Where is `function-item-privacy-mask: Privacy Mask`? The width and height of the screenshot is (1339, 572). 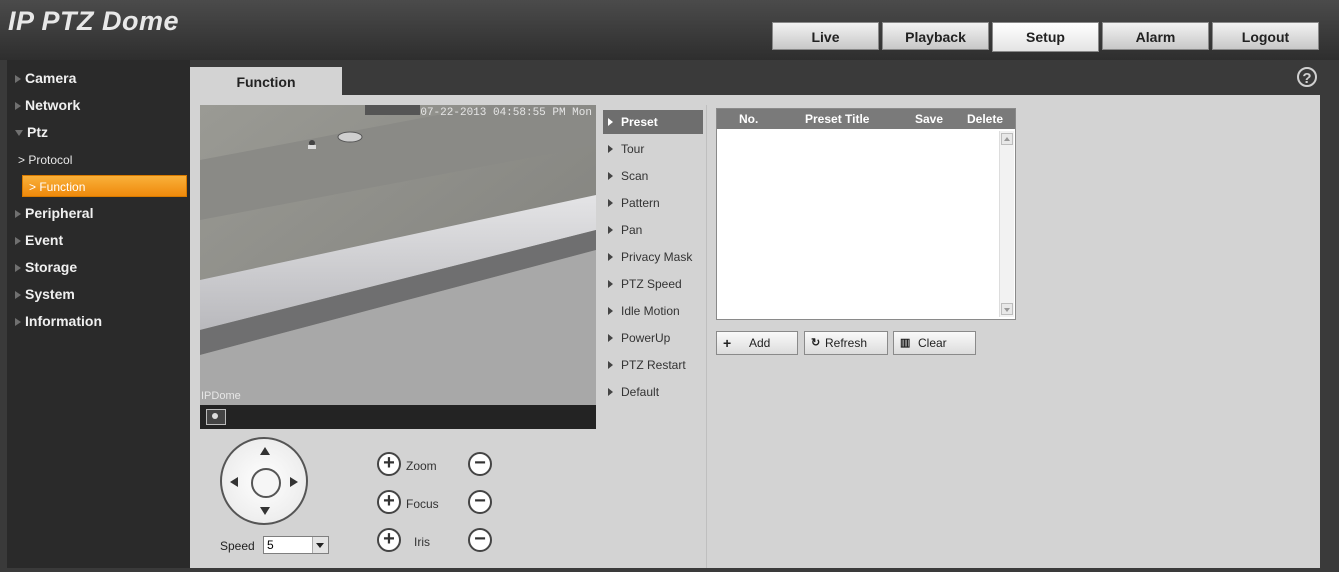
function-item-privacy-mask: Privacy Mask is located at coordinates (653, 257).